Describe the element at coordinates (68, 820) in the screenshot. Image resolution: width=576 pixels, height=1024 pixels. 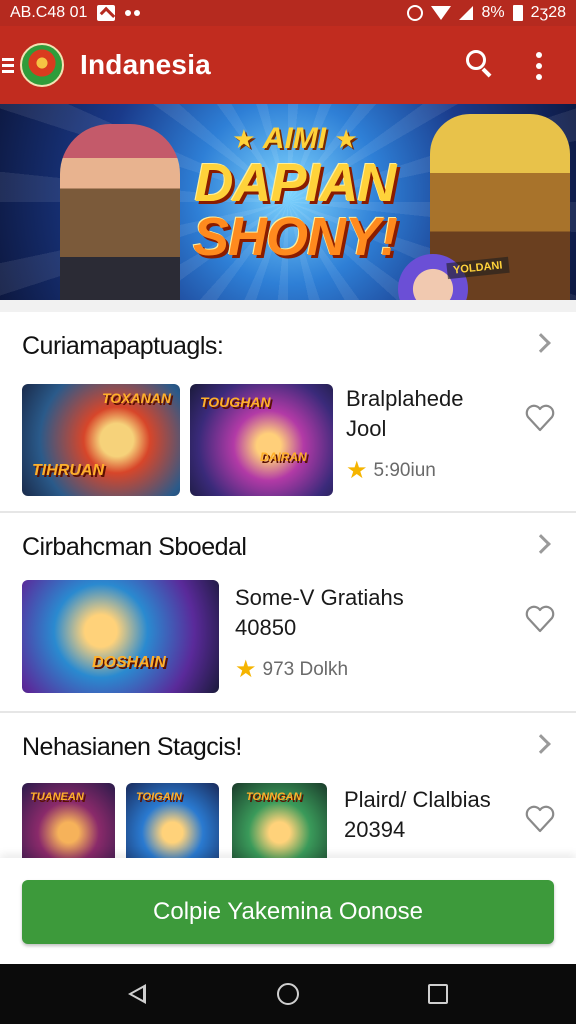
I see `game-thumbnail: TUANEAN` at that location.